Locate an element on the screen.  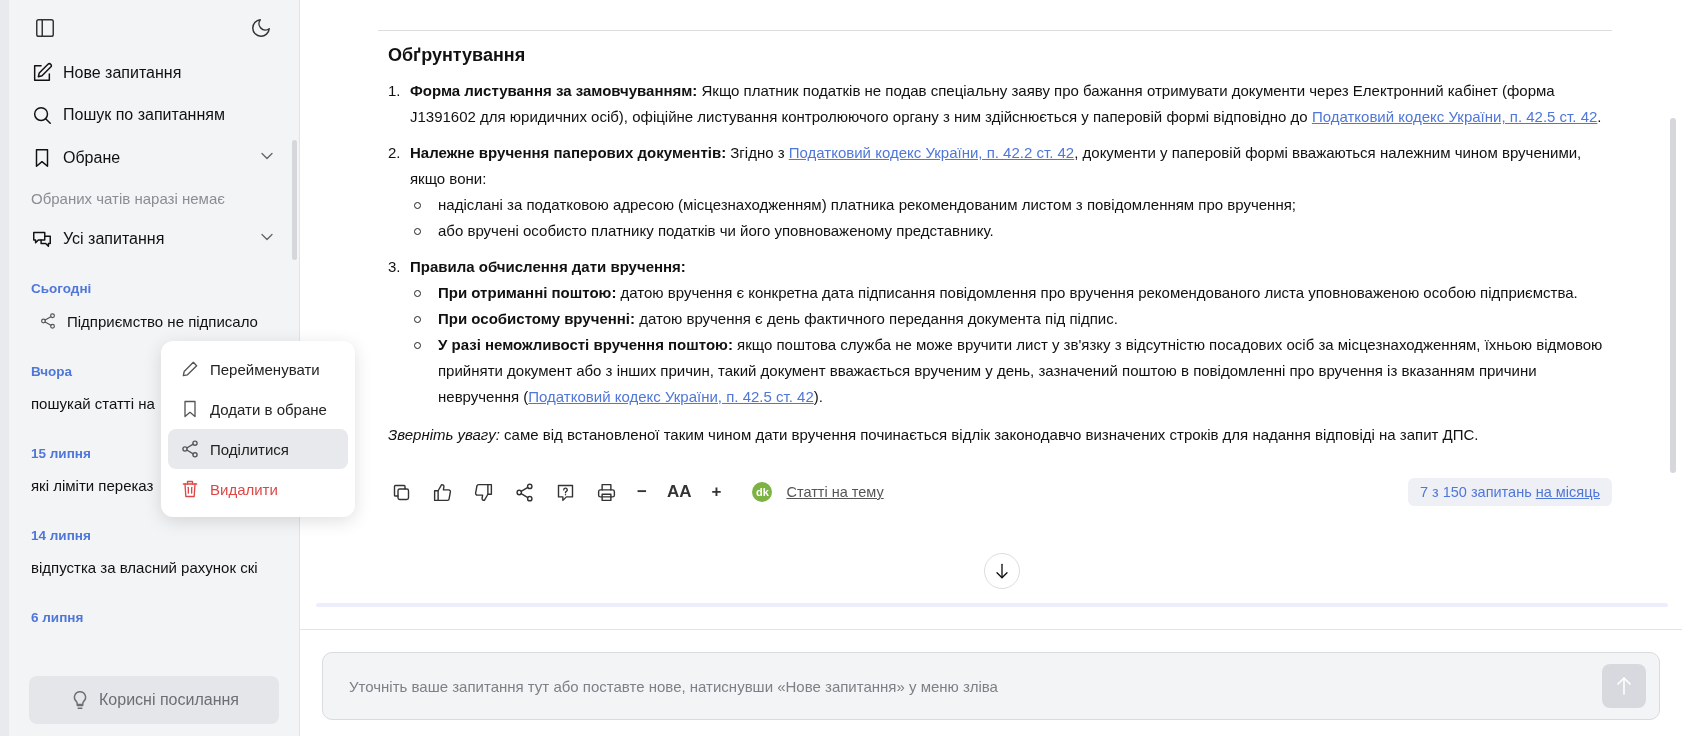
paragraph: або вручені особисто платнику податків чи його уповноваженому представнику. is located at coordinates (716, 231).